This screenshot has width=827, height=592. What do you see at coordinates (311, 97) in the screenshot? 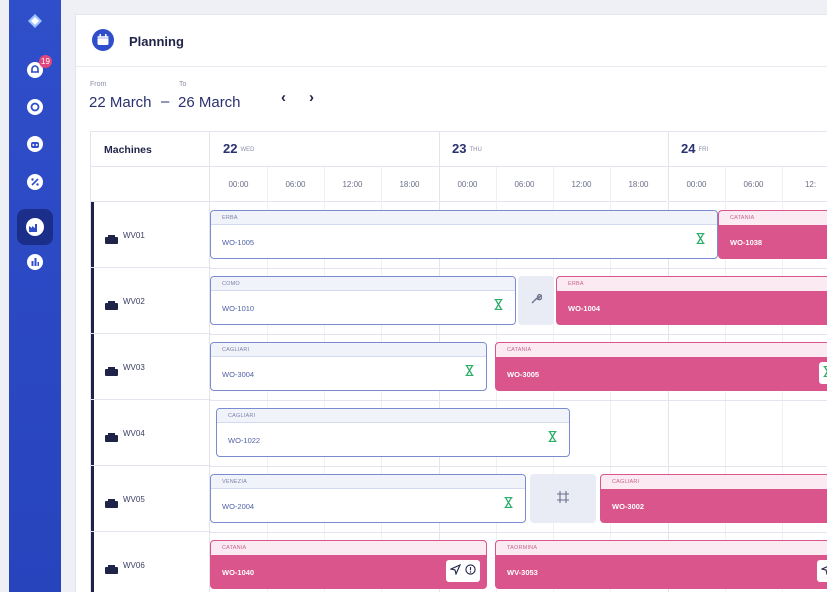
I see `next-range-button: ›` at bounding box center [311, 97].